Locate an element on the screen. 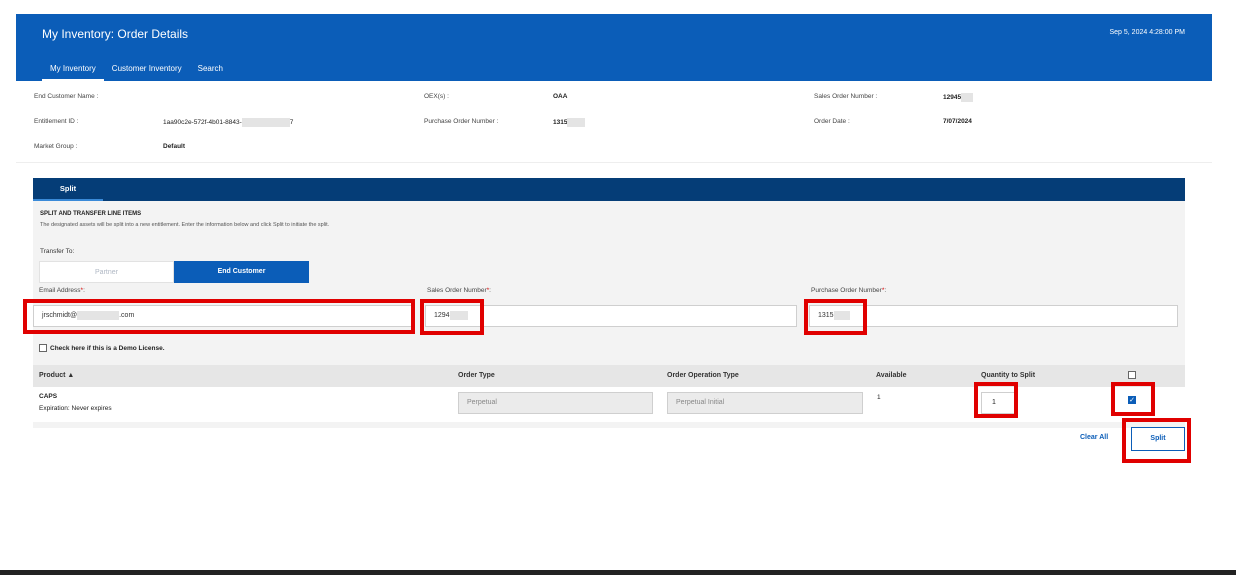 The image size is (1236, 575). purchase-order-label-text: Purchase Order Number is located at coordinates (846, 290).